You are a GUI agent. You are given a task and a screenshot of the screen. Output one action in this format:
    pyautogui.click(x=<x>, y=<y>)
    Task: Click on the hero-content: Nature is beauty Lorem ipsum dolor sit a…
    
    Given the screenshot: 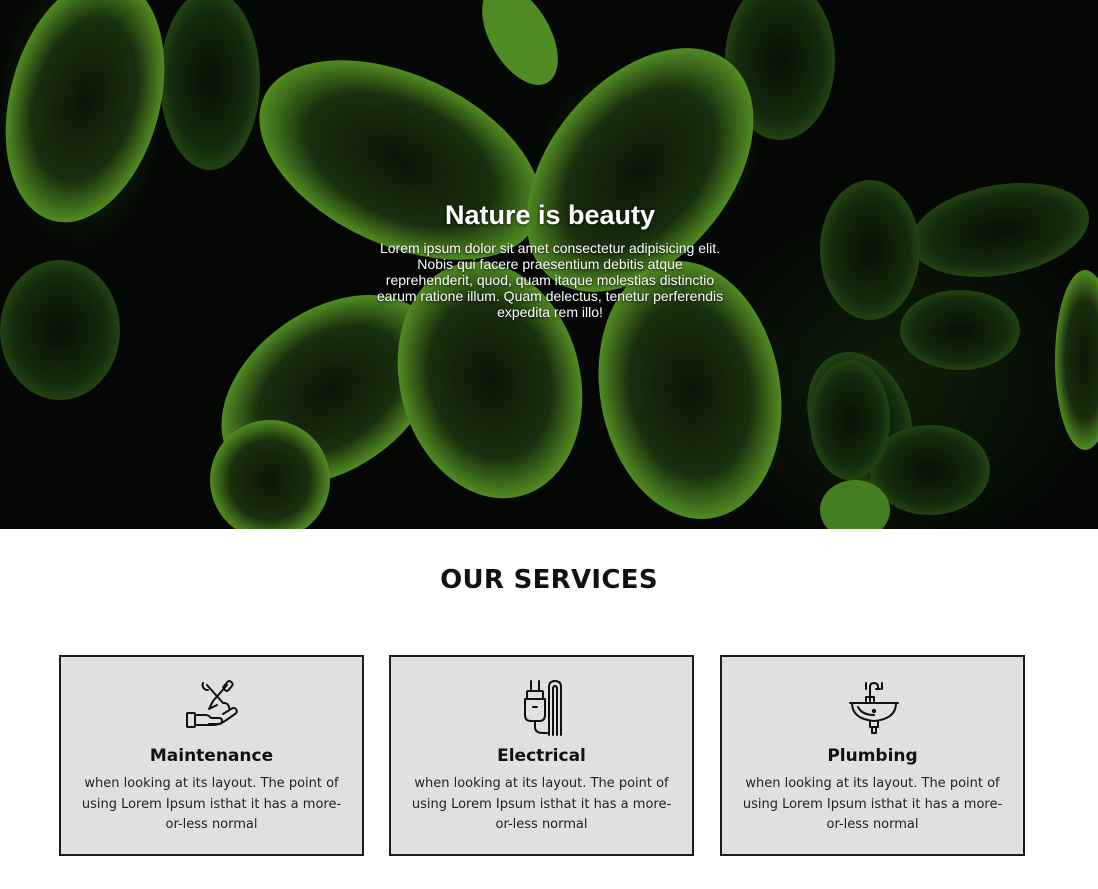 What is the action you would take?
    pyautogui.click(x=550, y=259)
    